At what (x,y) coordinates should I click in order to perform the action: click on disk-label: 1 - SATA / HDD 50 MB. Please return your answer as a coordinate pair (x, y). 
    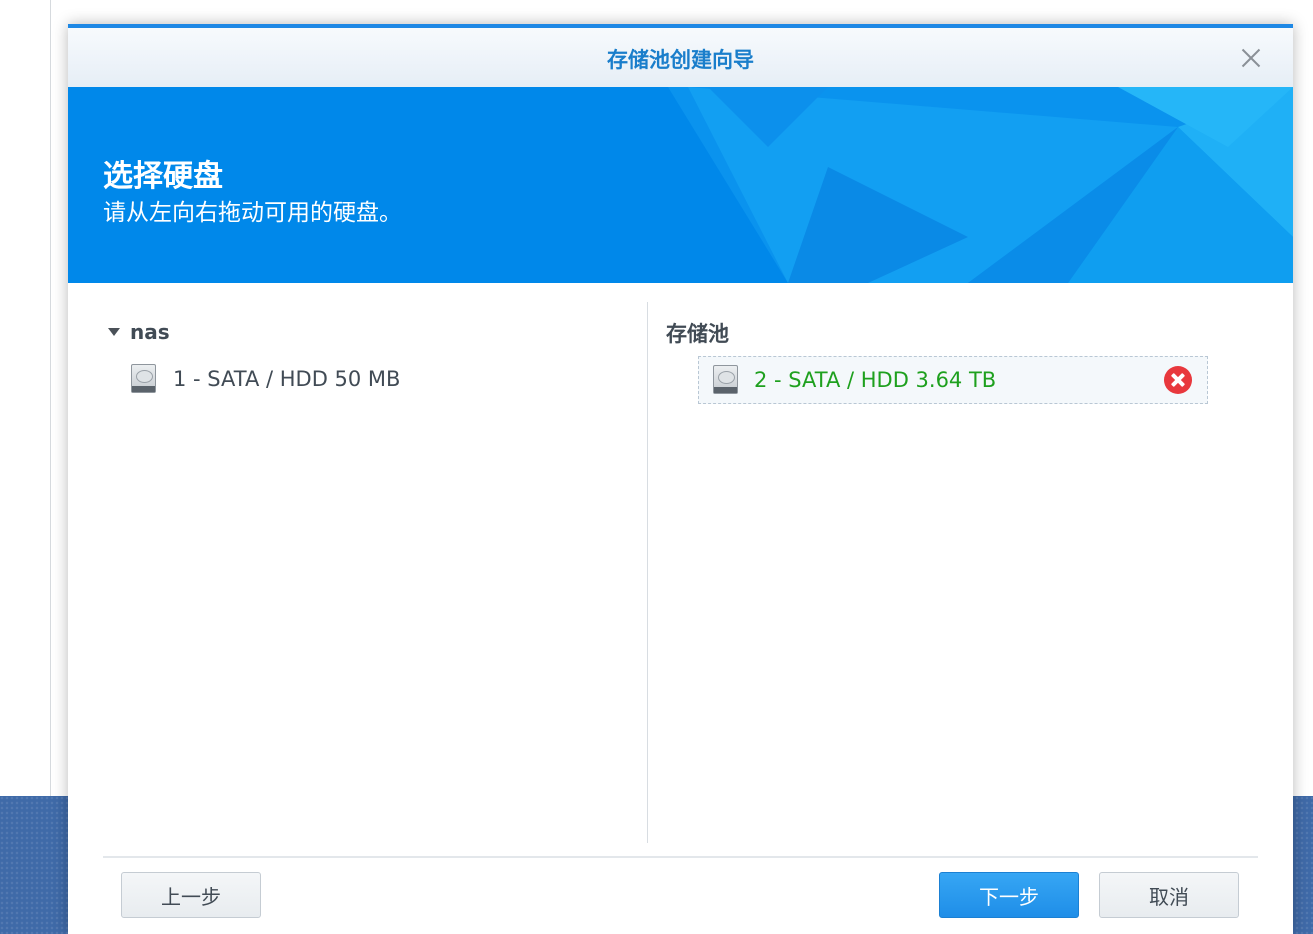
    Looking at the image, I should click on (287, 378).